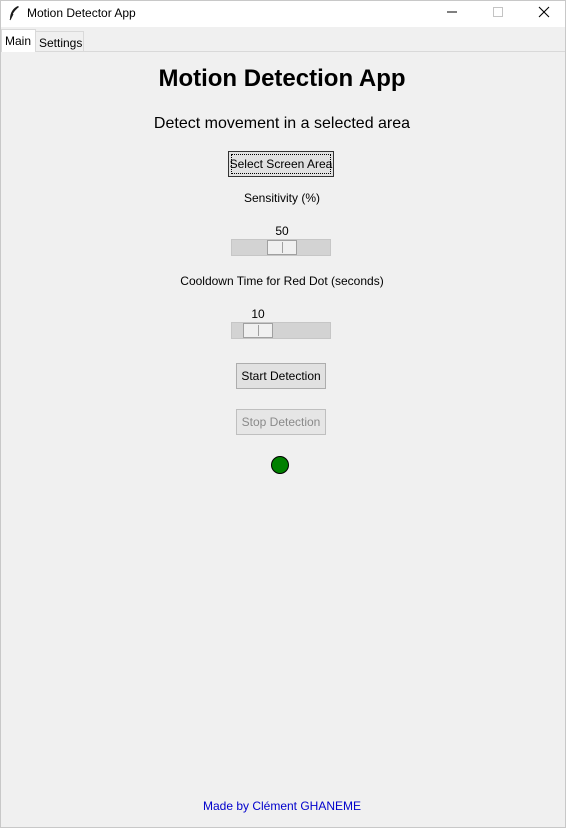 This screenshot has width=566, height=828. Describe the element at coordinates (282, 231) in the screenshot. I see `sensitivity-value: 50` at that location.